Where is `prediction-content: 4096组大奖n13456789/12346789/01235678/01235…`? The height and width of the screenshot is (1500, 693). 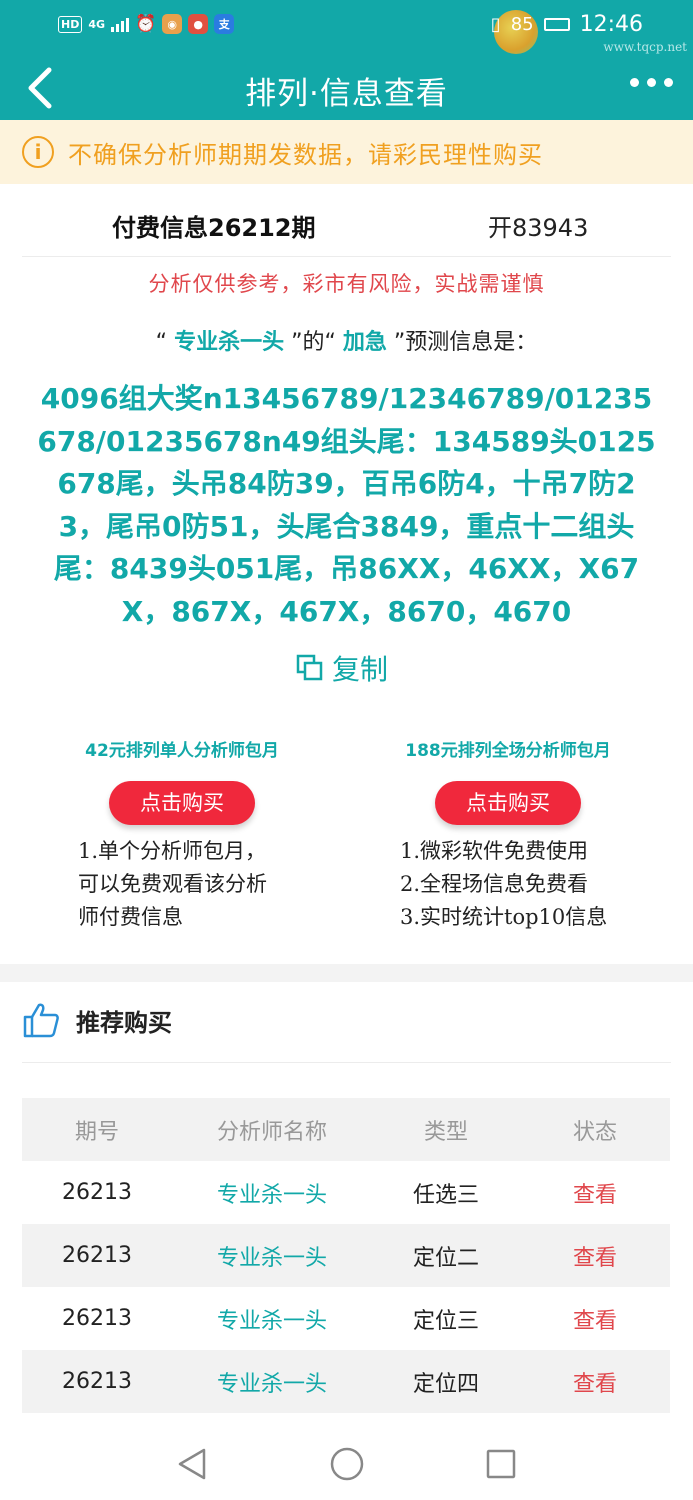
prediction-content: 4096组大奖n13456789/12346789/01235678/01235… is located at coordinates (346, 505).